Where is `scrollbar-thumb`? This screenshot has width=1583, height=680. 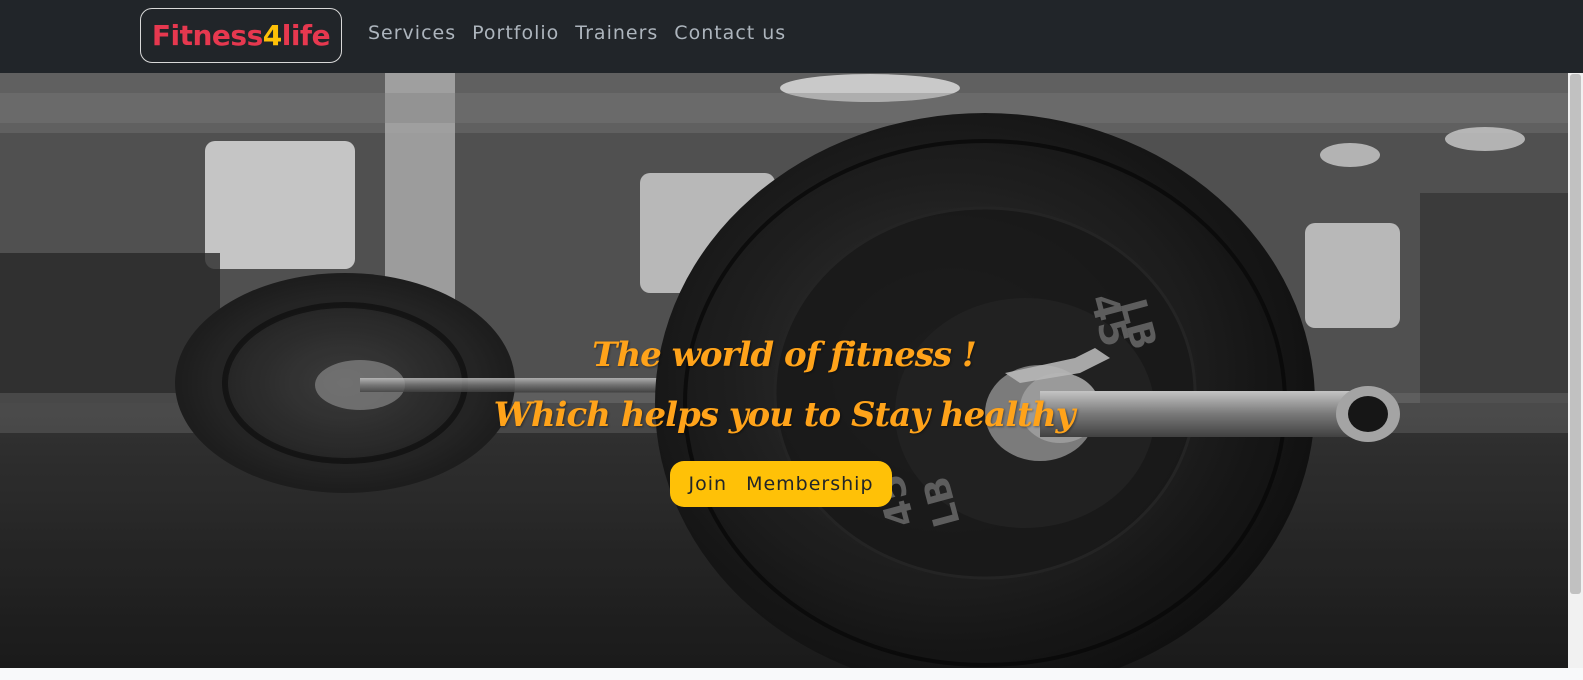
scrollbar-thumb is located at coordinates (1575, 334).